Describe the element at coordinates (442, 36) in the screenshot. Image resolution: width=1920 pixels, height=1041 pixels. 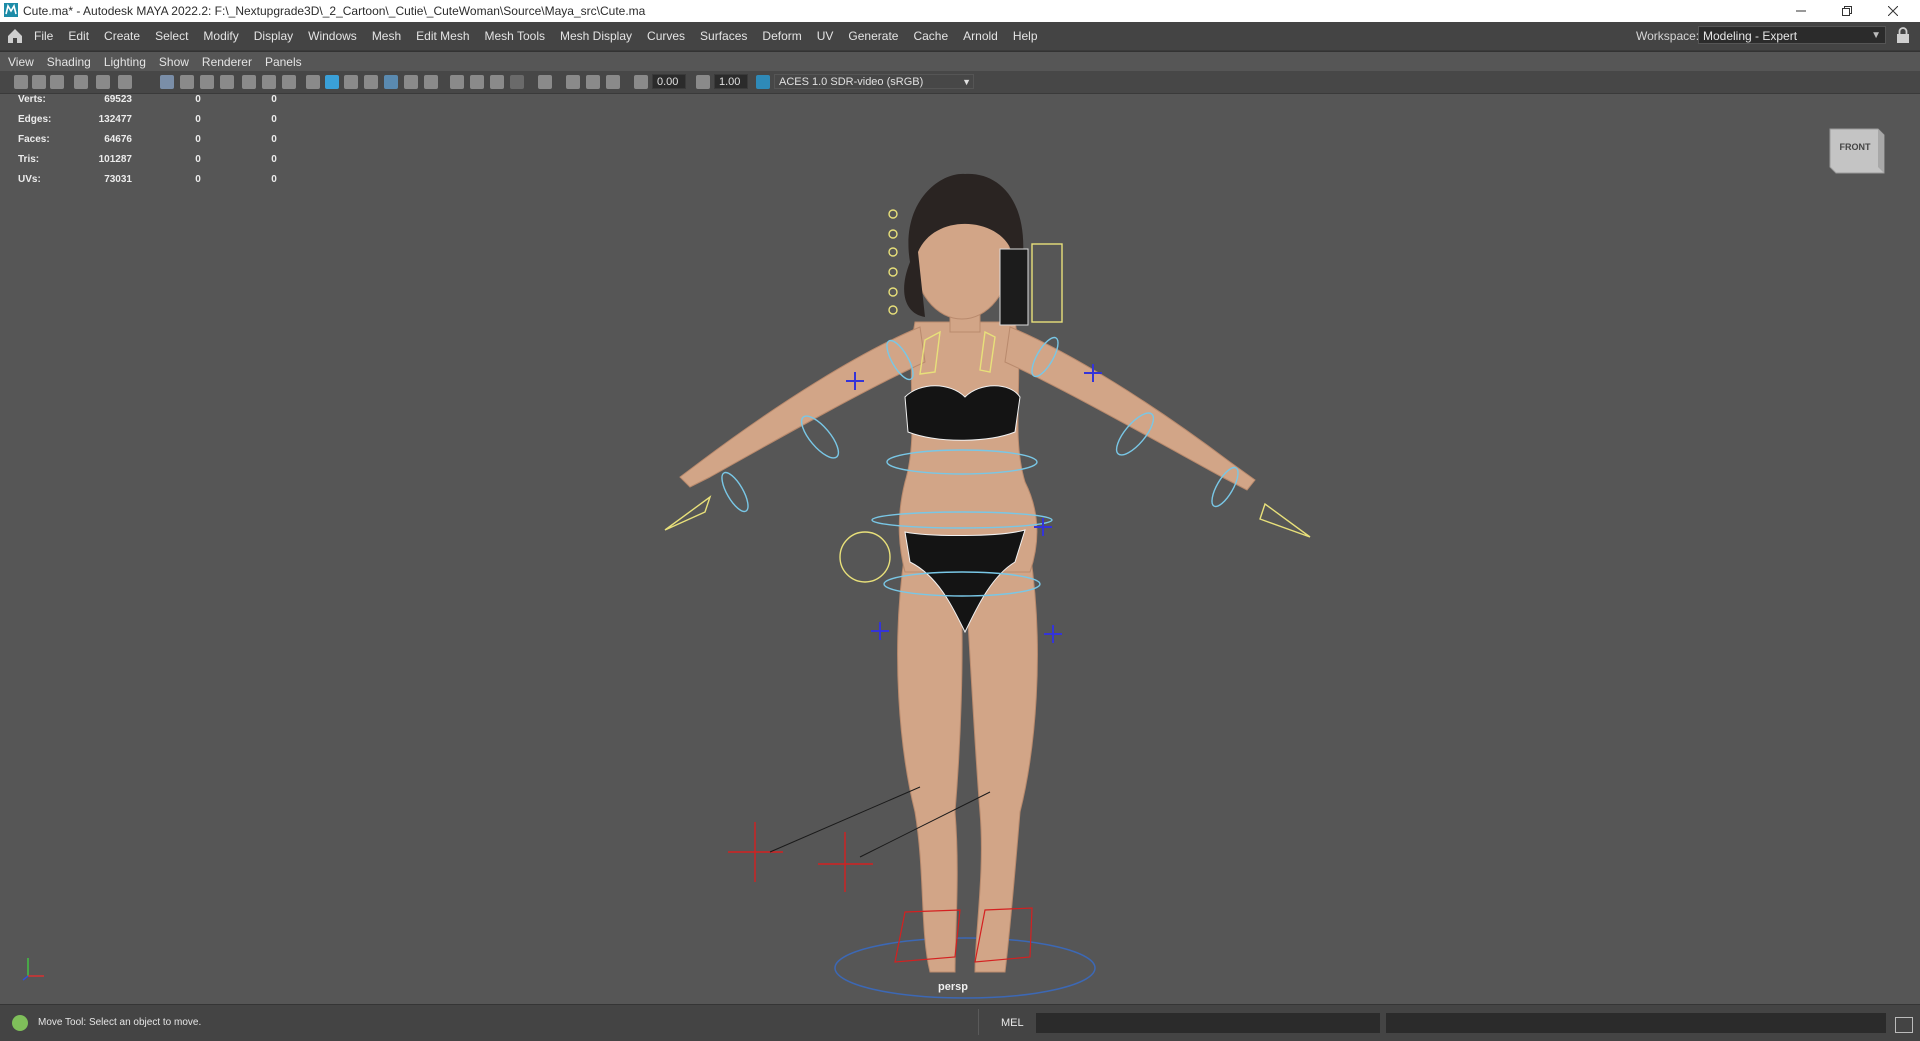
I see `menu-edit-mesh: Edit Mesh` at that location.